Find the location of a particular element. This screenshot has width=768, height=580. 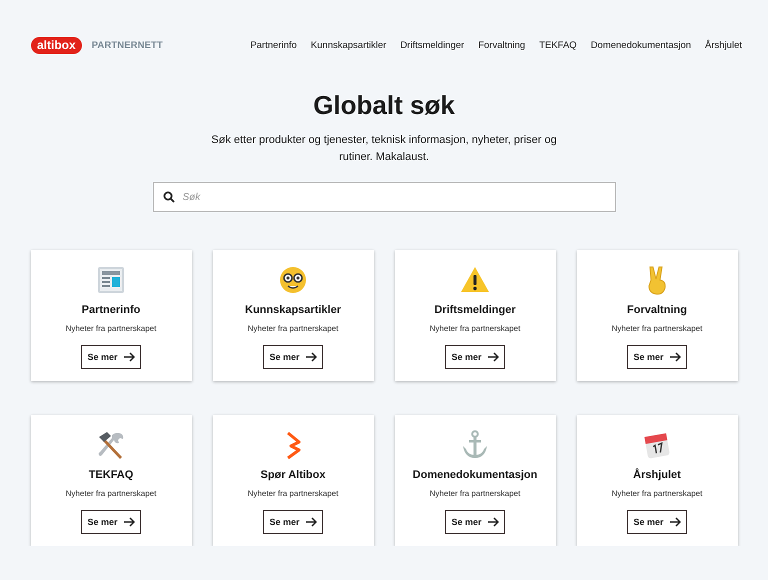

nav-link: Domenedokumentasjon is located at coordinates (641, 45).